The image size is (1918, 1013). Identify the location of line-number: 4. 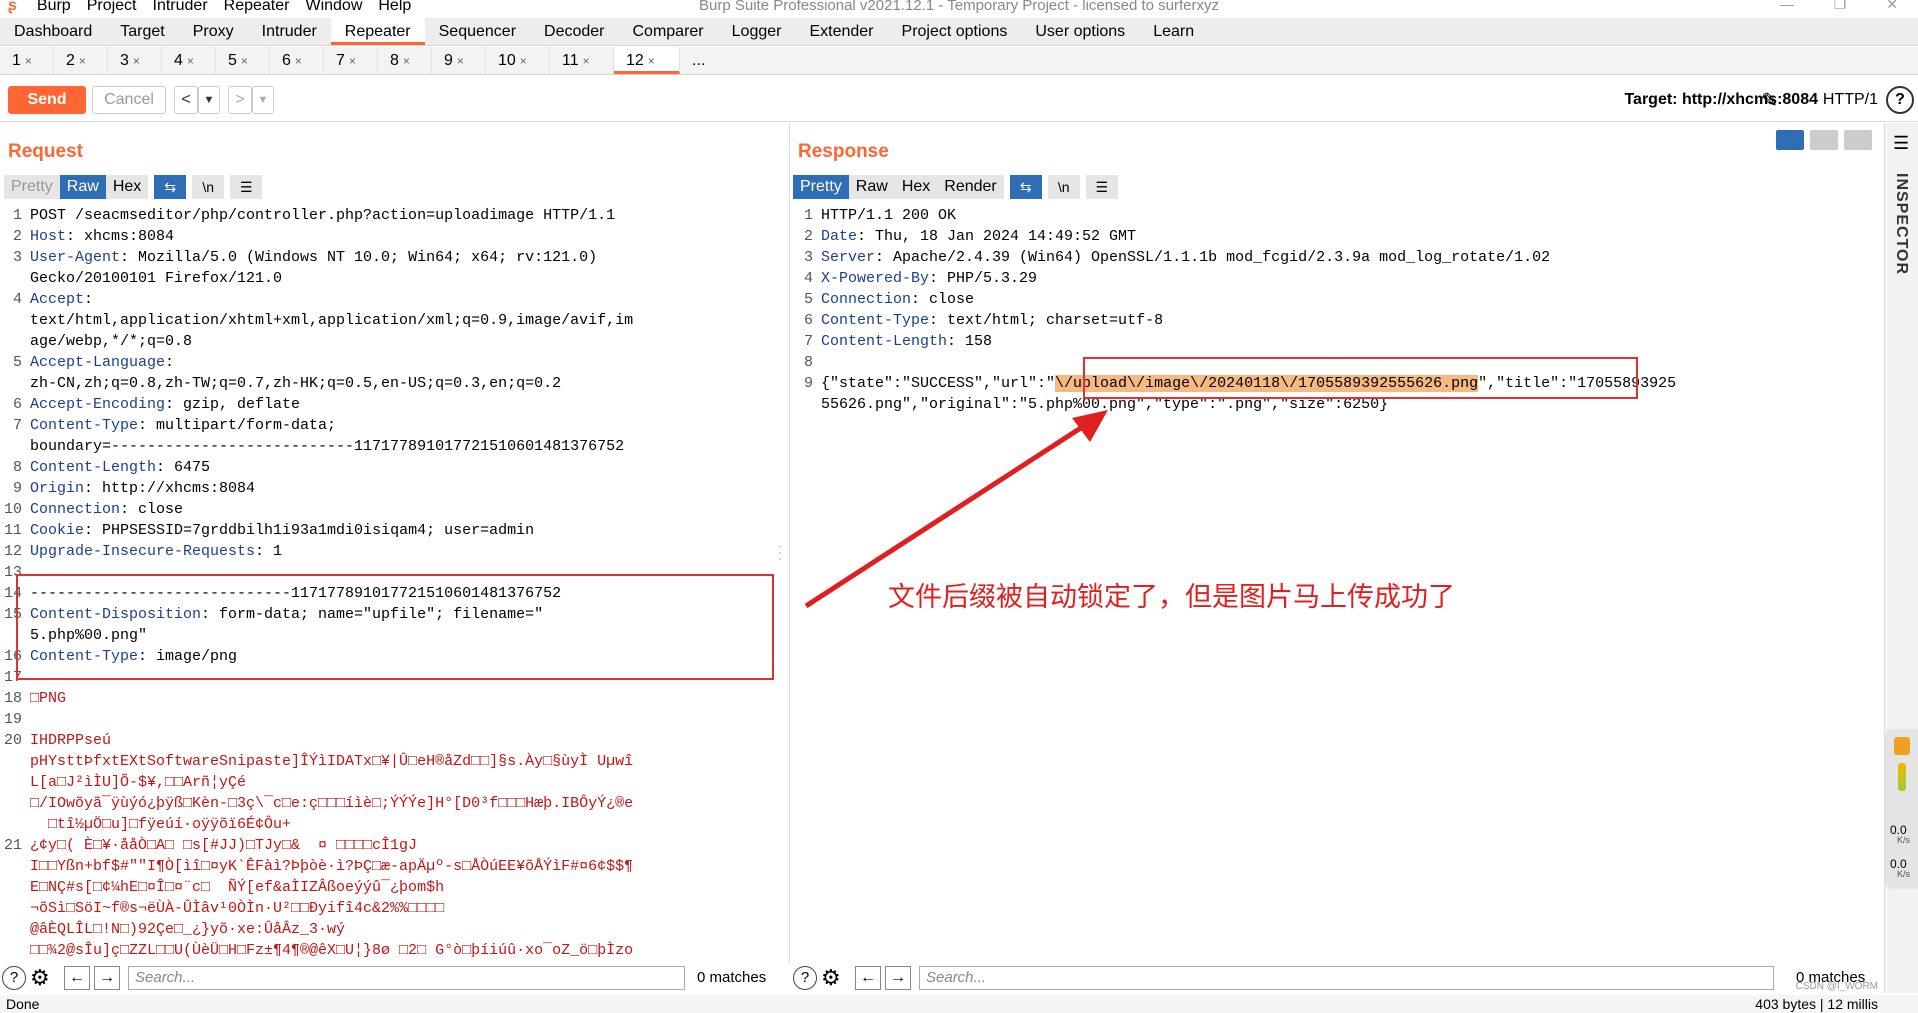
(17, 299).